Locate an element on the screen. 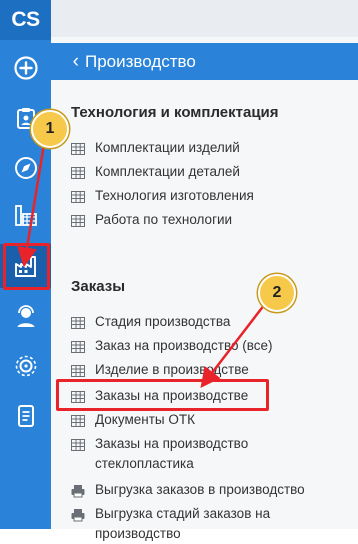 This screenshot has width=358, height=544. settings-button is located at coordinates (25, 366).